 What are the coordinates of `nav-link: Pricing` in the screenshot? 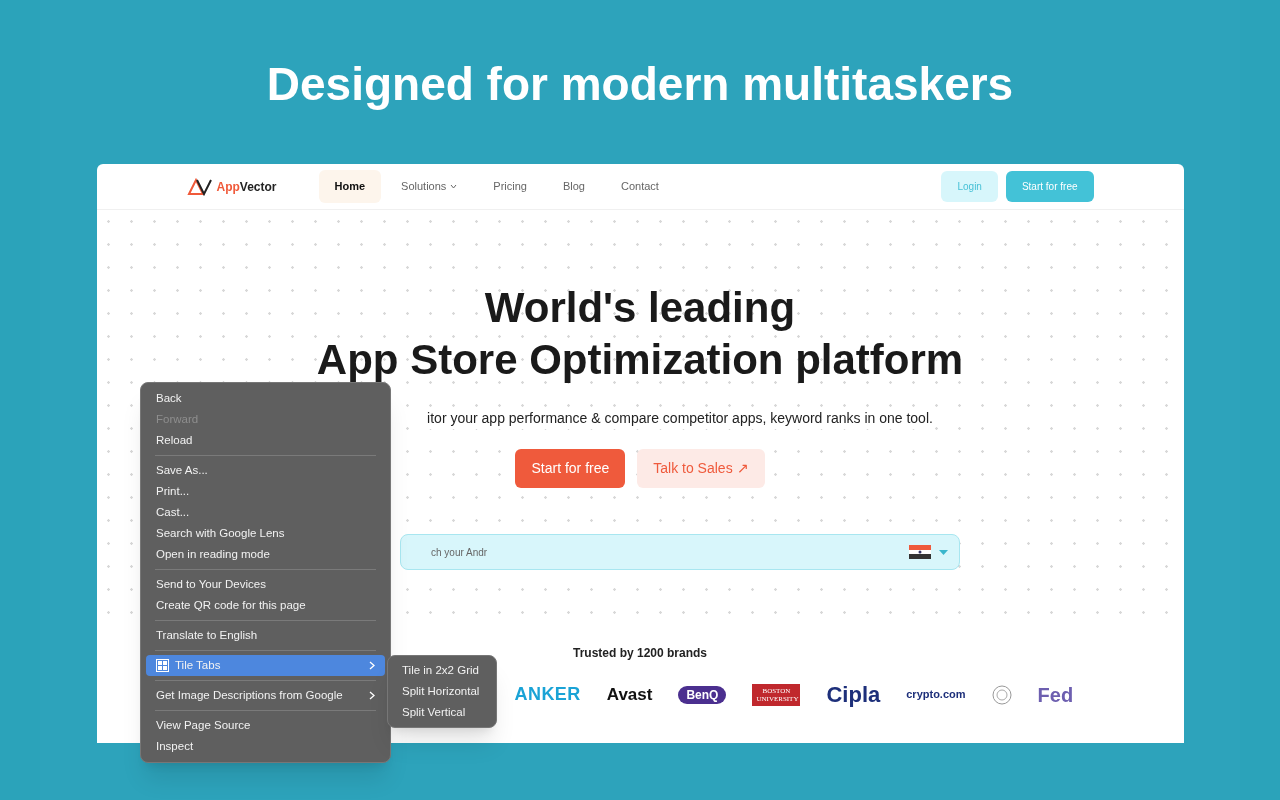 It's located at (510, 186).